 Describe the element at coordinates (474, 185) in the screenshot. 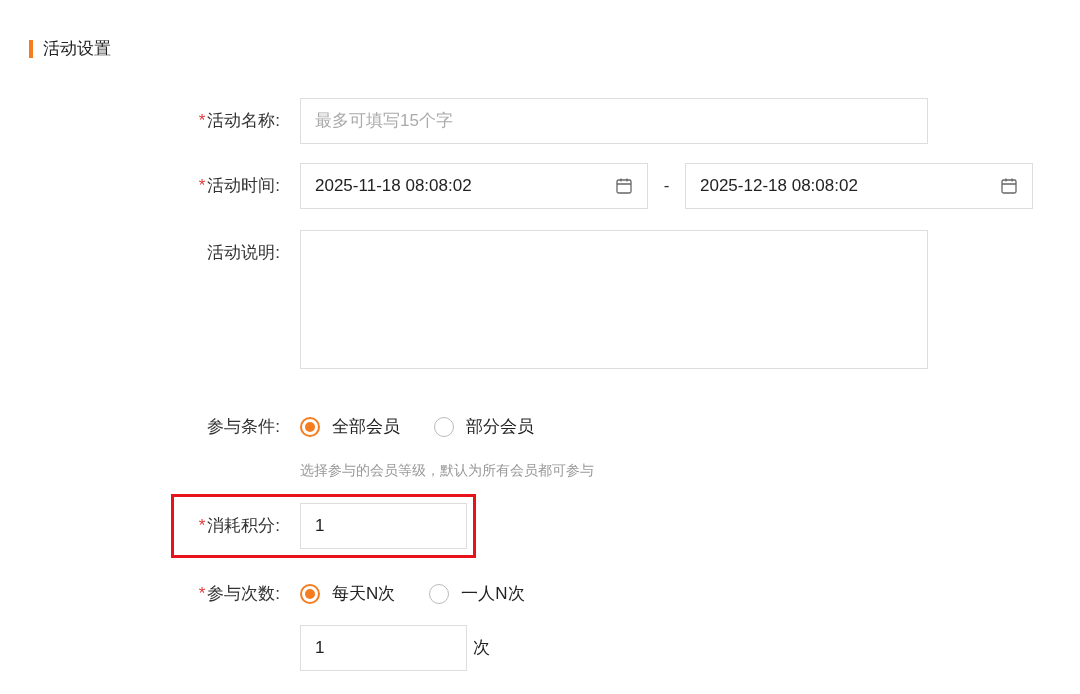

I see `date-input: 2025-11-18 08:08:02` at that location.